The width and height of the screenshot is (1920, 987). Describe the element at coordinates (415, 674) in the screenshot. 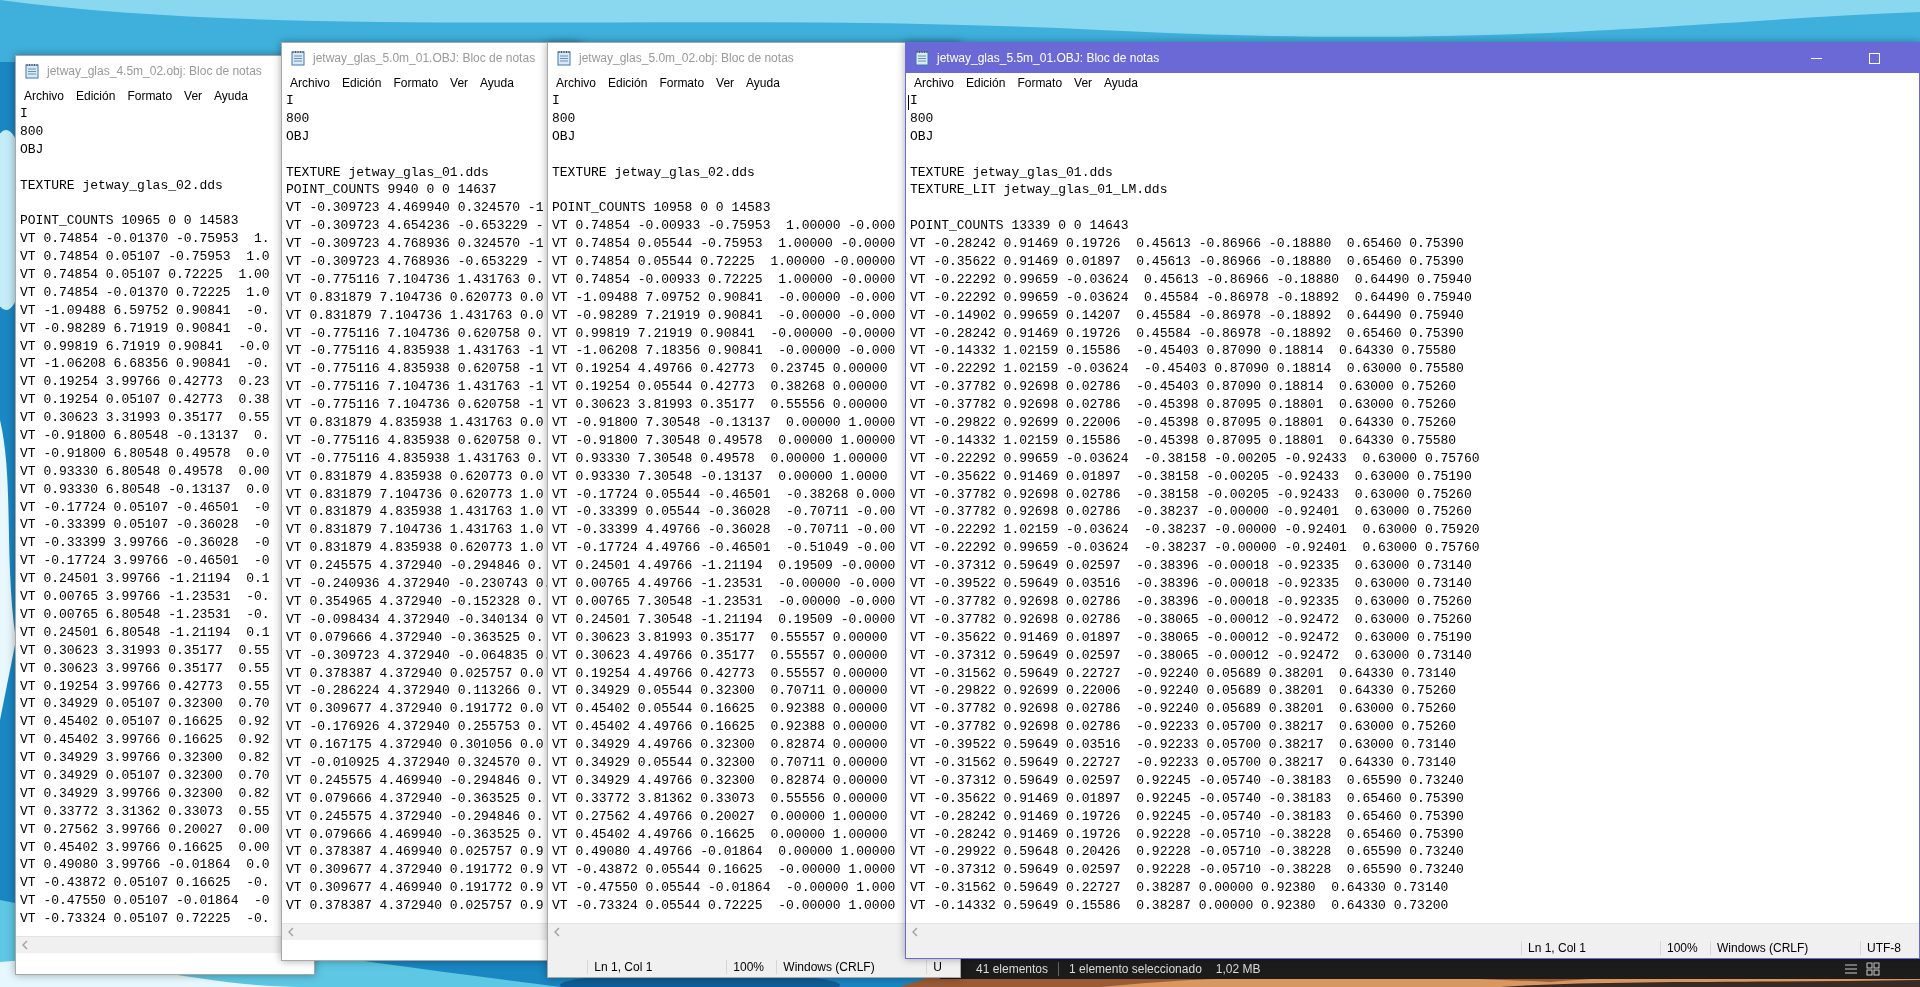

I see `text-line: VT 0.378387 4.372940 0.025757 0.0` at that location.